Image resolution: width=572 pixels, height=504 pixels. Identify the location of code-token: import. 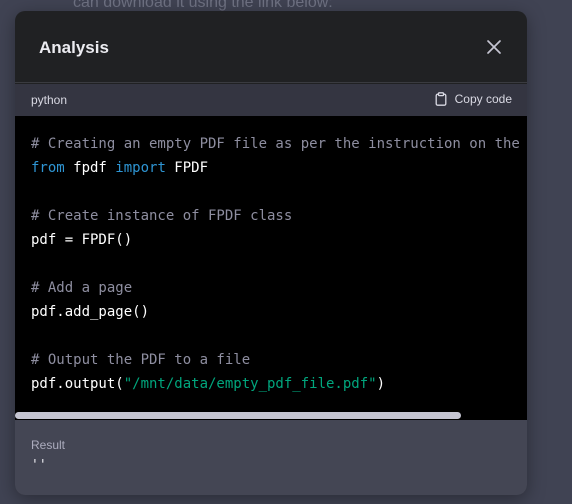
(140, 168).